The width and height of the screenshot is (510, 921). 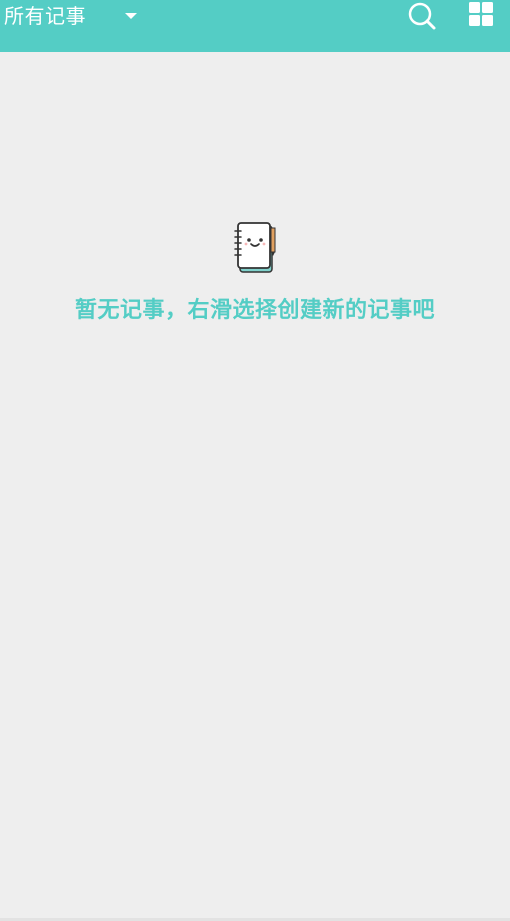 I want to click on category-dropdown: 所有记事, so click(x=43, y=16).